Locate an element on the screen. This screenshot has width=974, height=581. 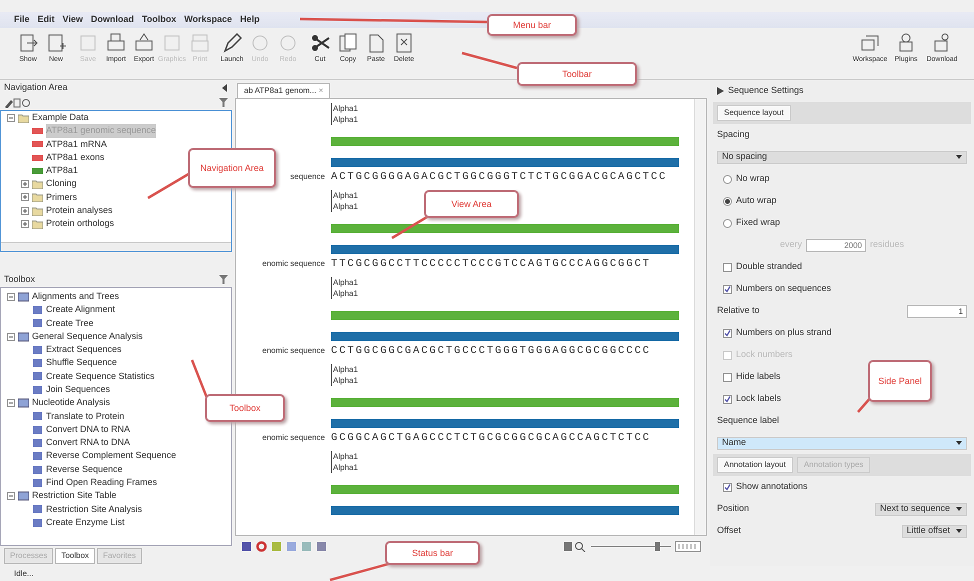
dropdown: Little offset is located at coordinates (934, 531).